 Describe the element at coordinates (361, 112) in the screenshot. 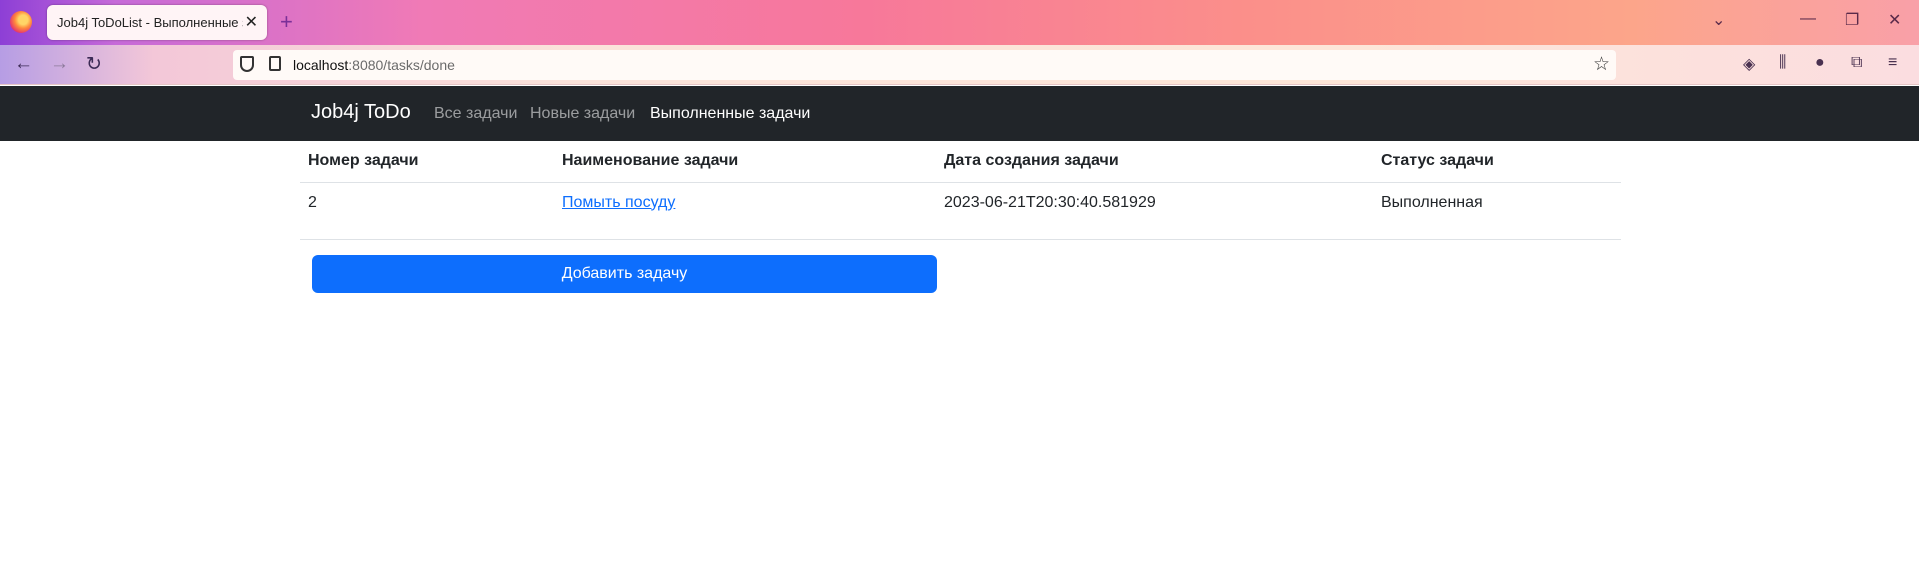

I see `brand-link: Job4j ToDo` at that location.